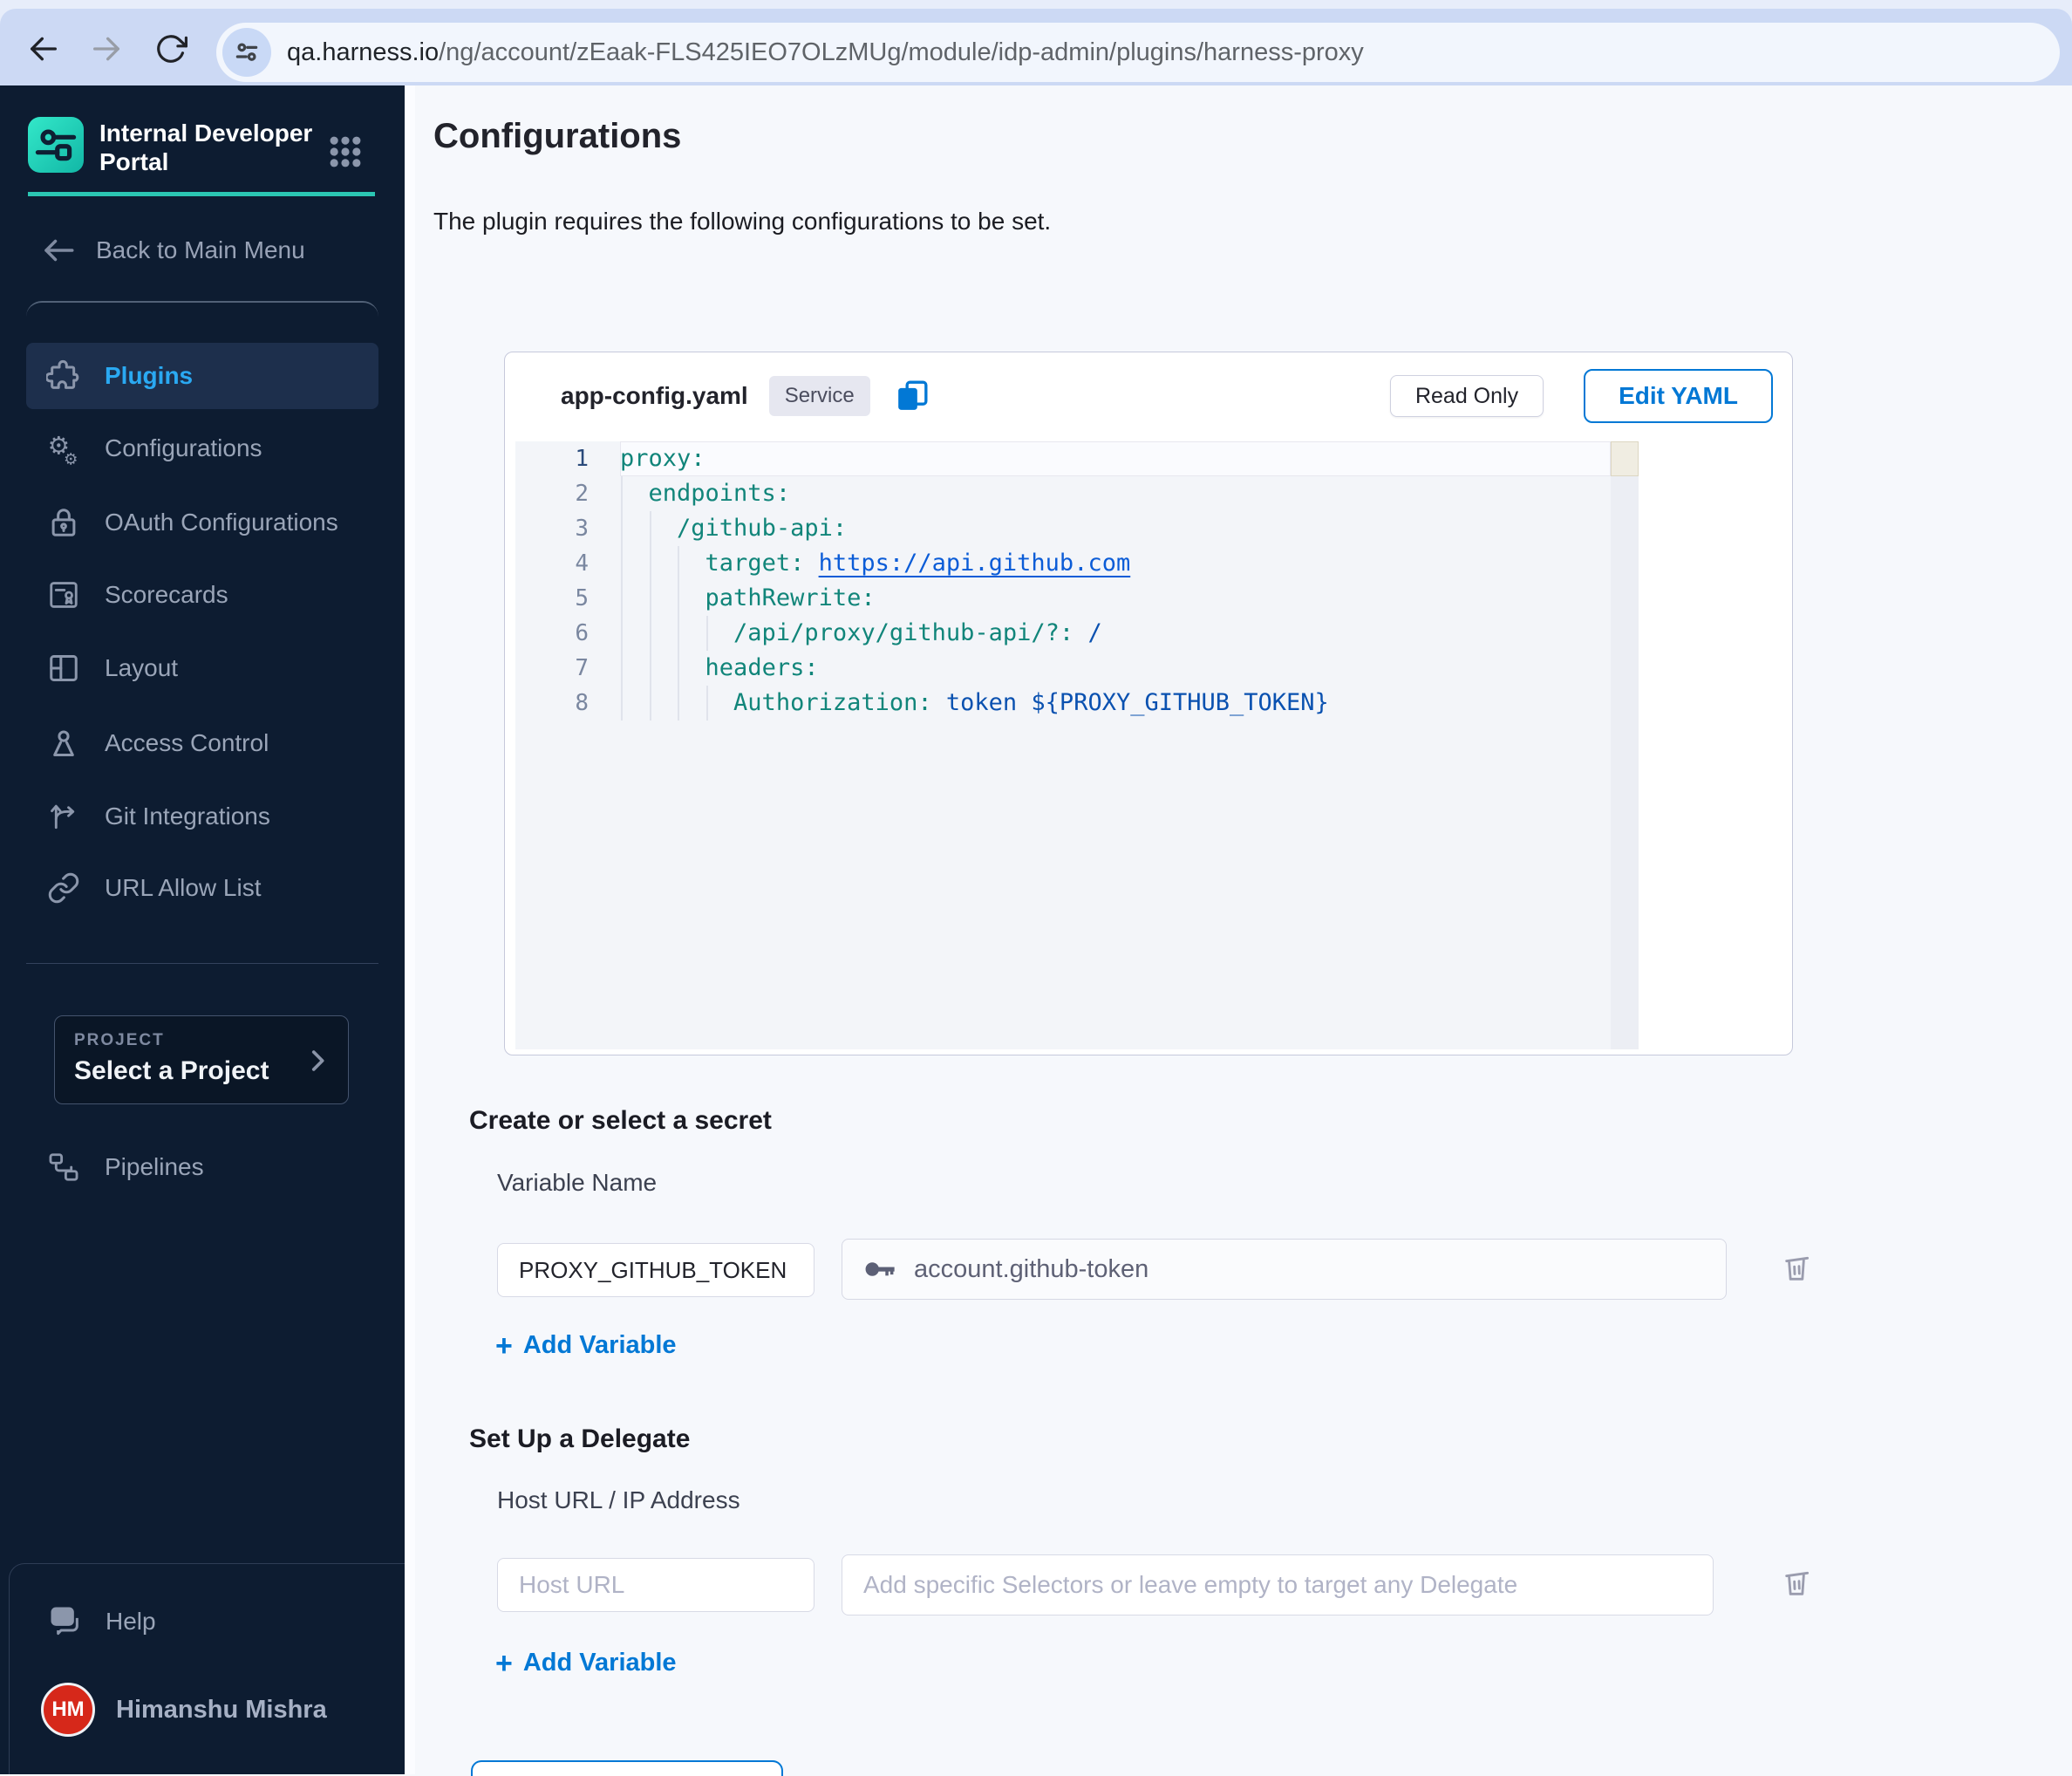 This screenshot has height=1776, width=2072. What do you see at coordinates (655, 1270) in the screenshot?
I see `variable-name-input` at bounding box center [655, 1270].